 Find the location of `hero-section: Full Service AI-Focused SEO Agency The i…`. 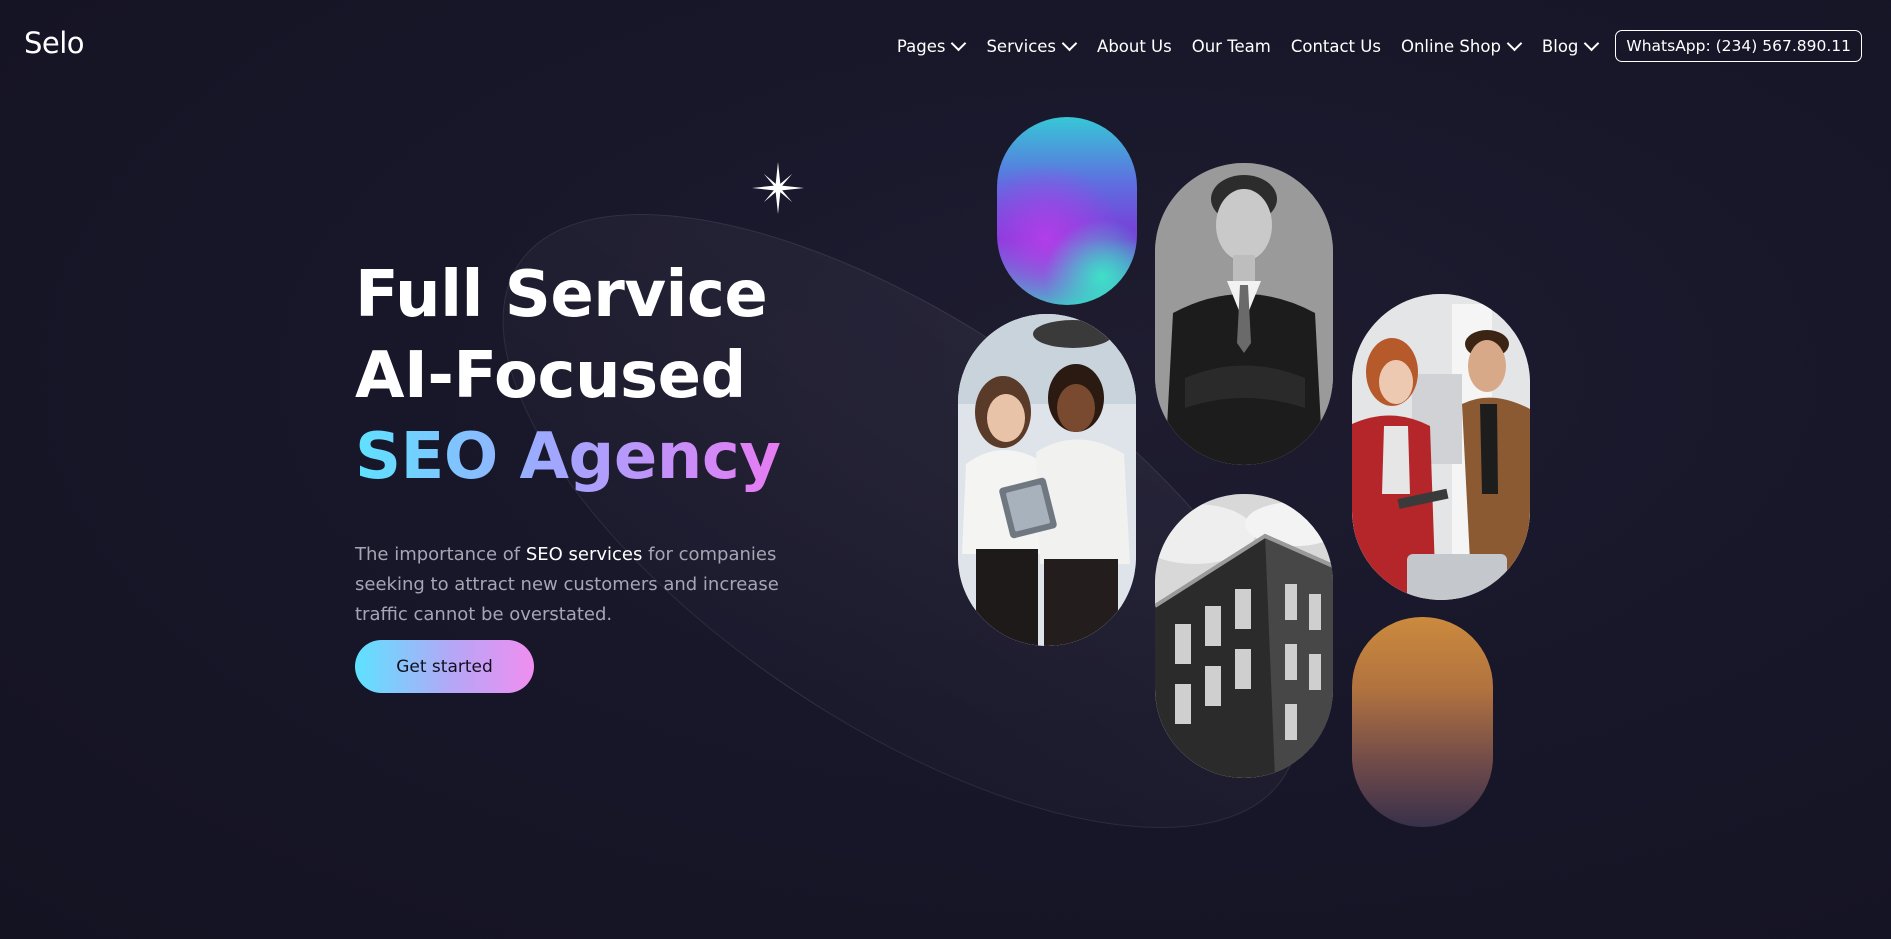

hero-section: Full Service AI-Focused SEO Agency The i… is located at coordinates (615, 442).